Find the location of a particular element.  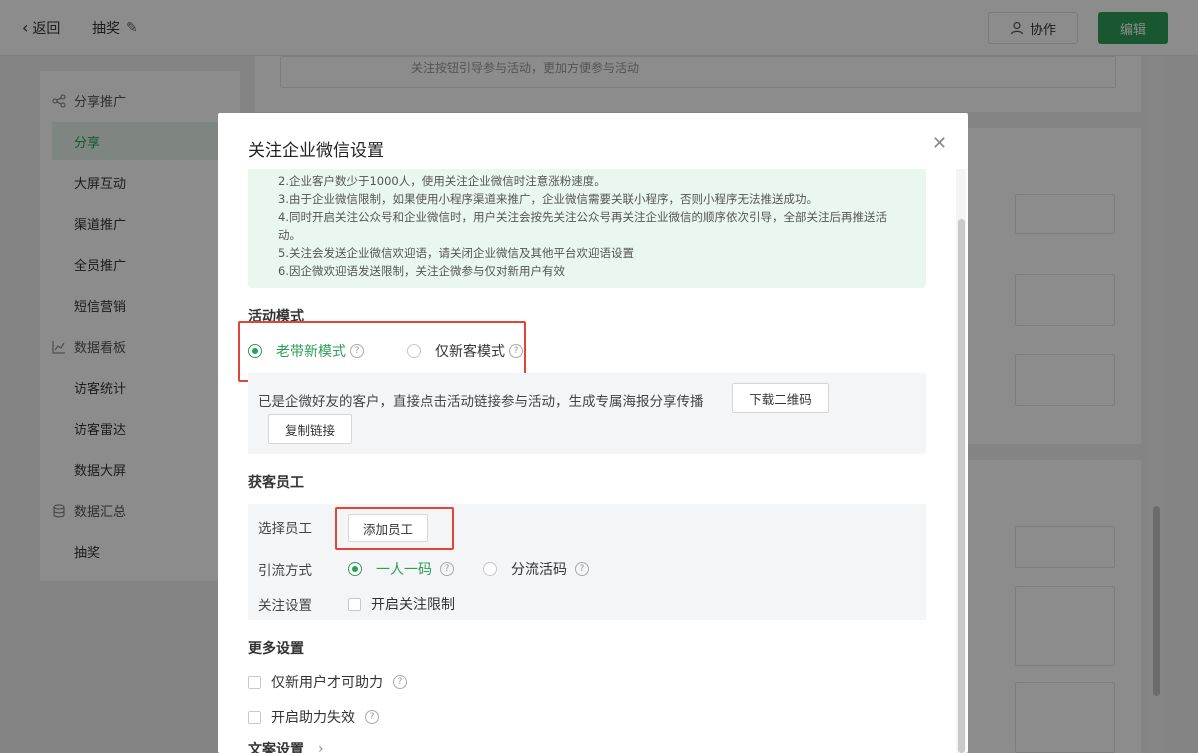

chevron-right-icon: › is located at coordinates (321, 747).